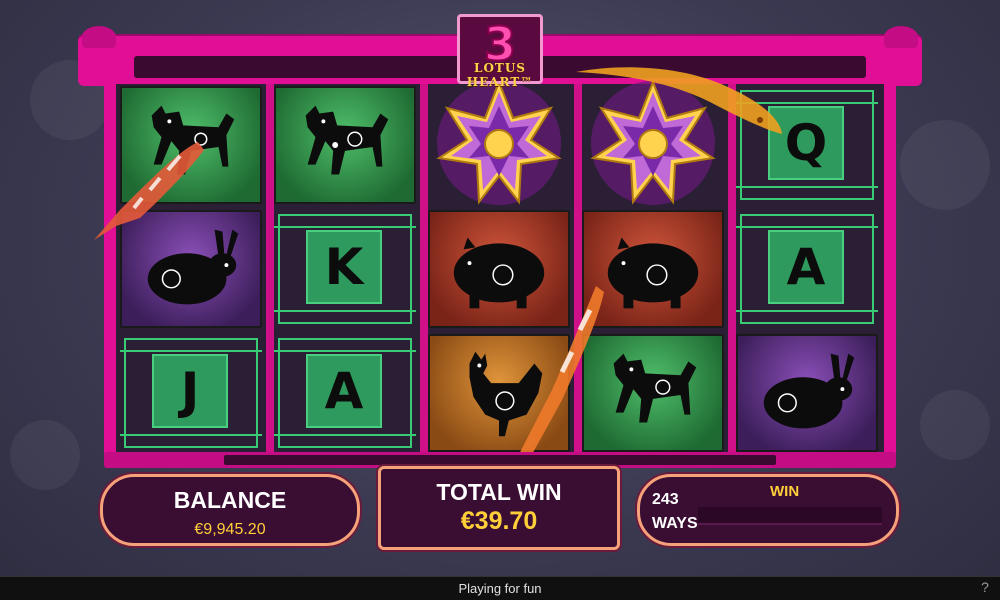  I want to click on symbol-letter: J, so click(190, 391).